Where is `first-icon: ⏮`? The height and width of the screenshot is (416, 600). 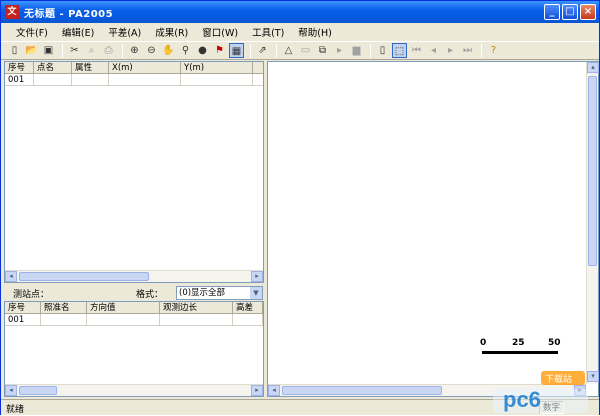
first-icon: ⏮ is located at coordinates (416, 50).